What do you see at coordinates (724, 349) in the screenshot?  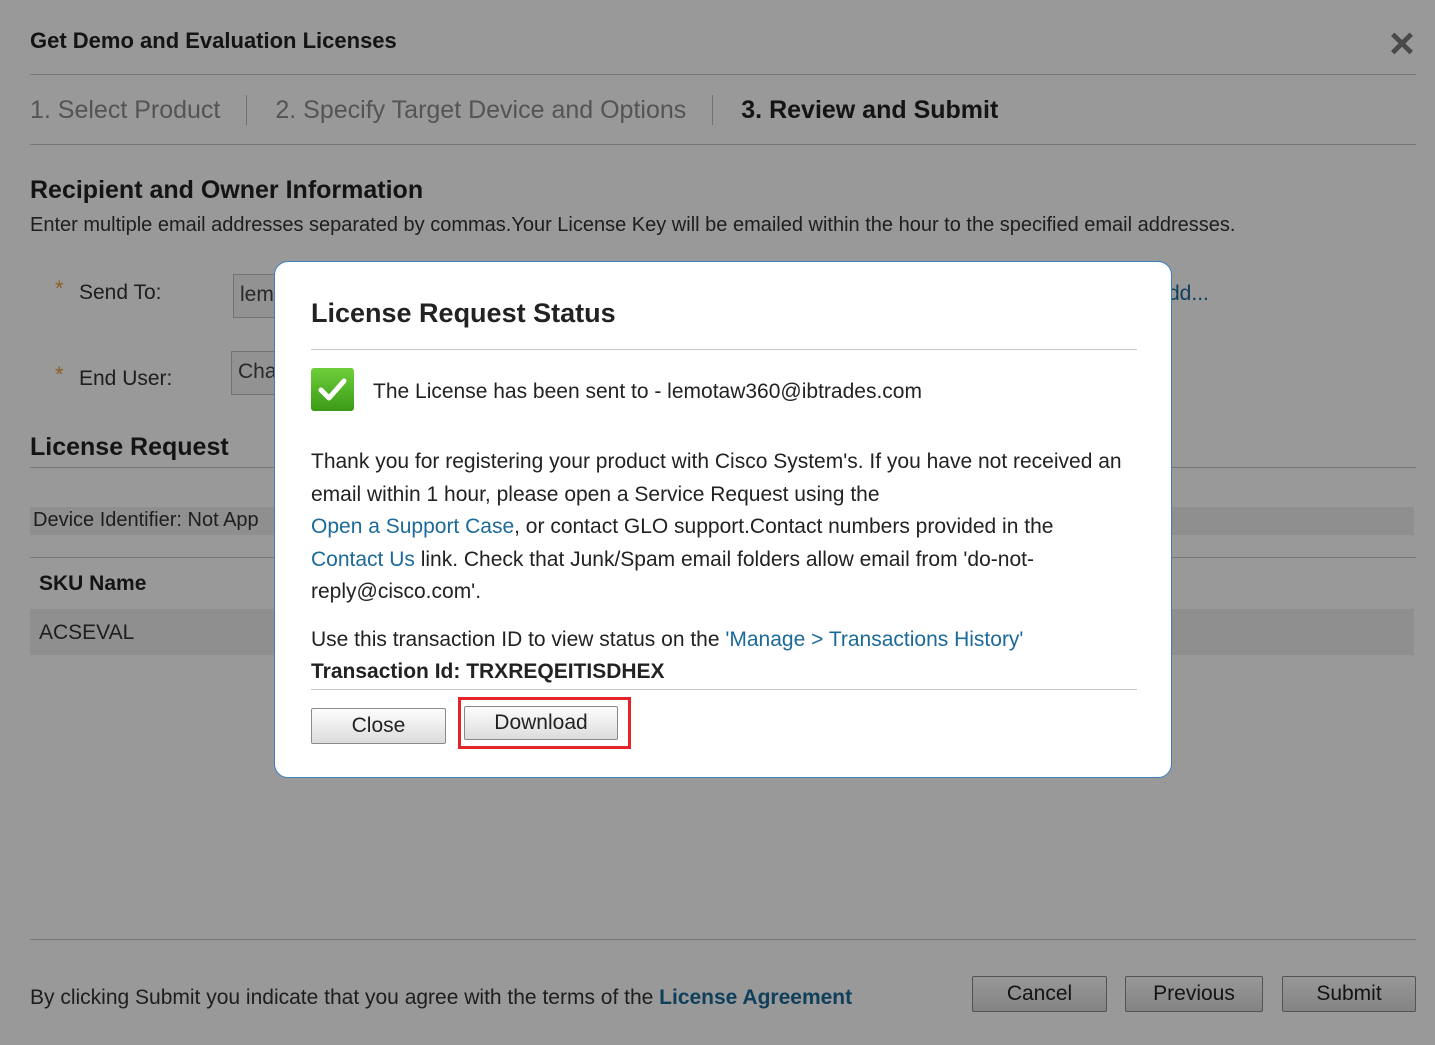 I see `dialog-divider` at bounding box center [724, 349].